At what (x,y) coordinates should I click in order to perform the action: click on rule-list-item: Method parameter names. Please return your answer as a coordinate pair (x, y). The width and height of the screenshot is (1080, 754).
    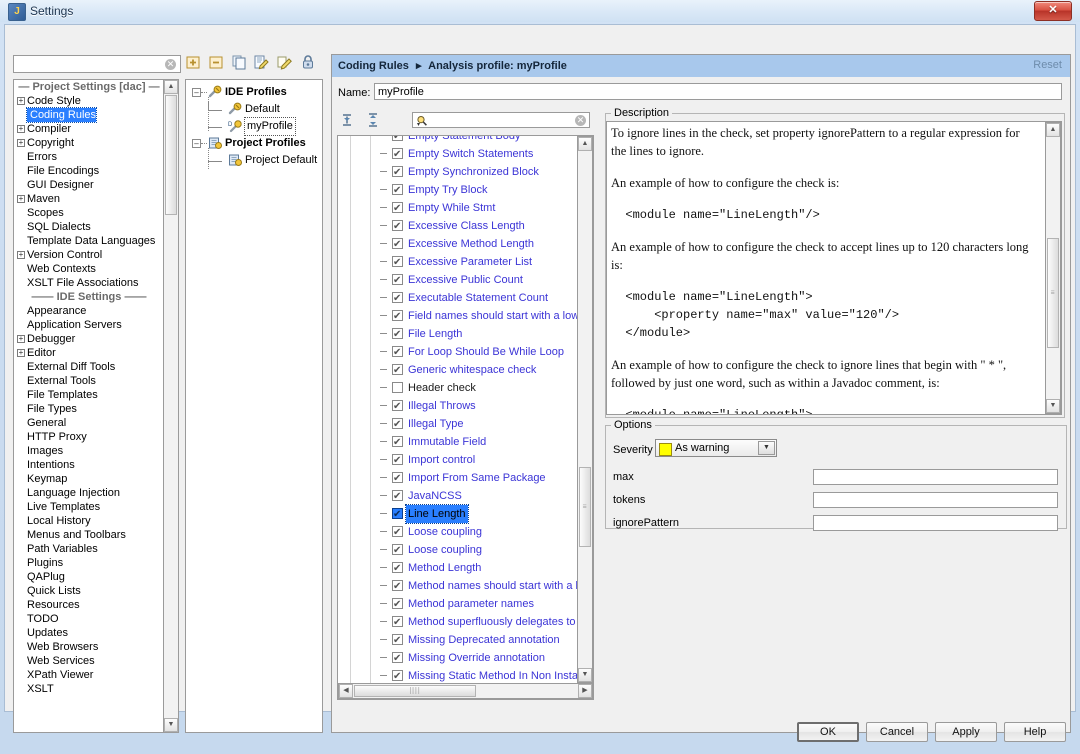
    Looking at the image, I should click on (457, 604).